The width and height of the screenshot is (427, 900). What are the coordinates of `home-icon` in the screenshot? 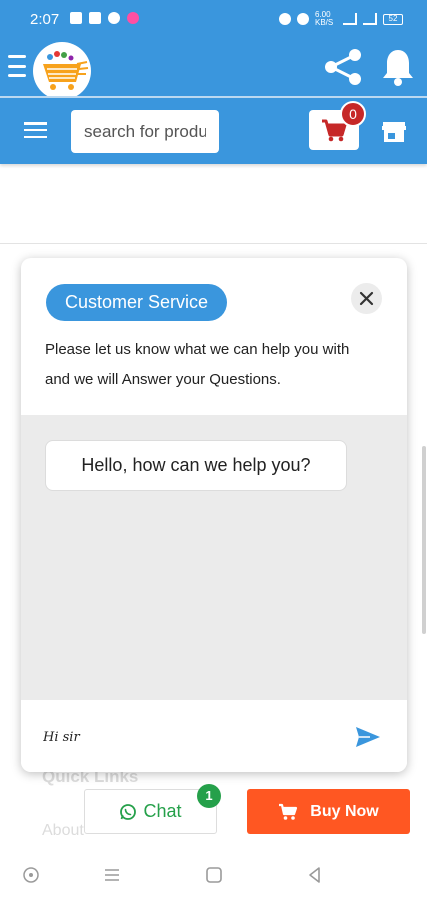 It's located at (214, 875).